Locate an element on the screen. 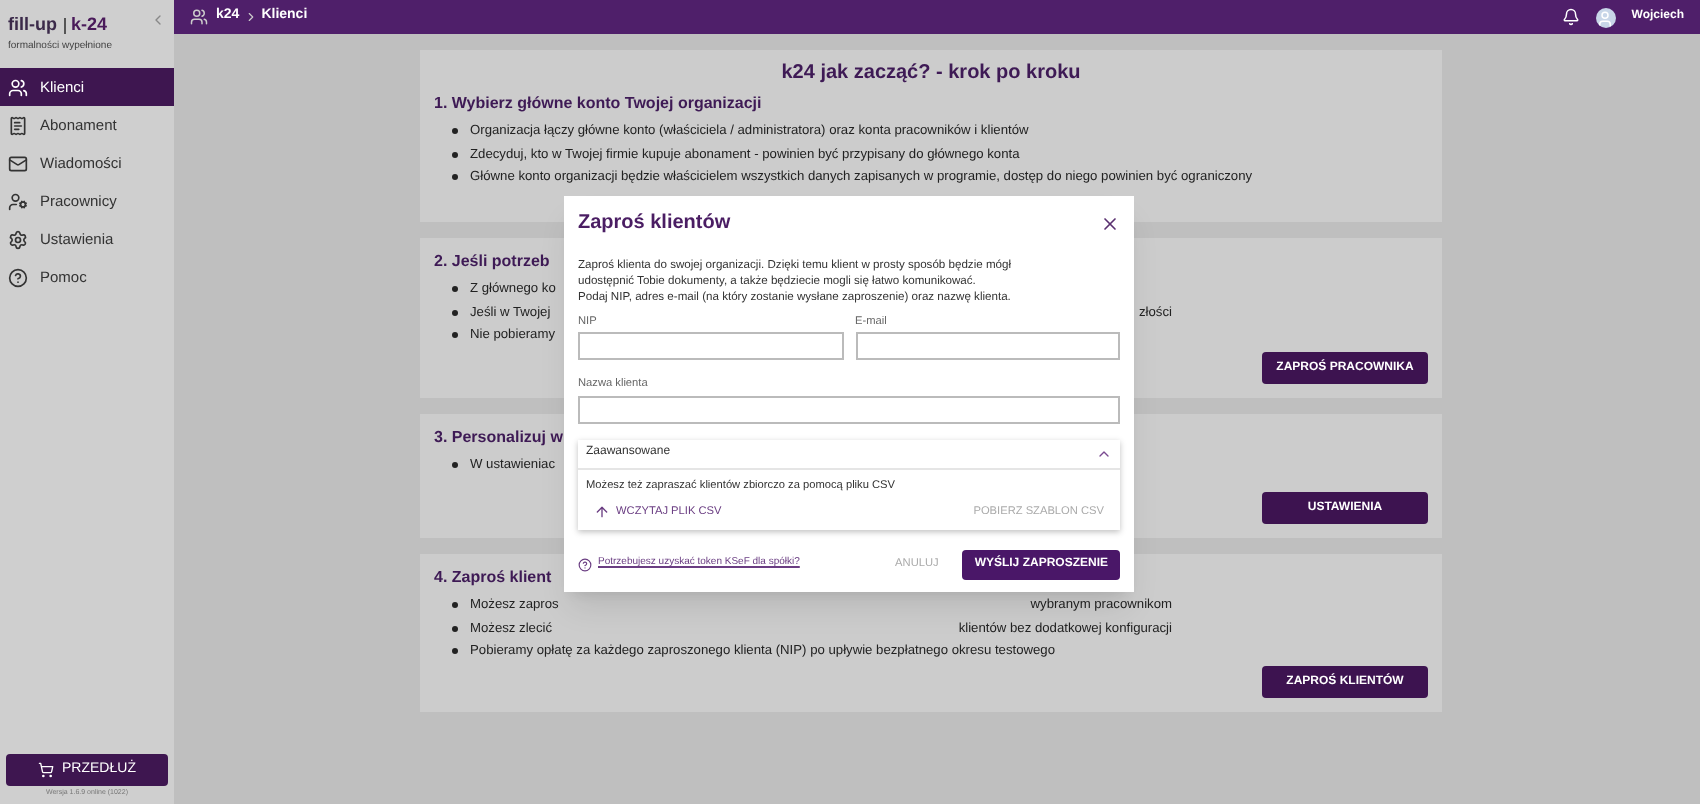  page-title: k24 jak zacząć? - krok po kroku is located at coordinates (931, 74).